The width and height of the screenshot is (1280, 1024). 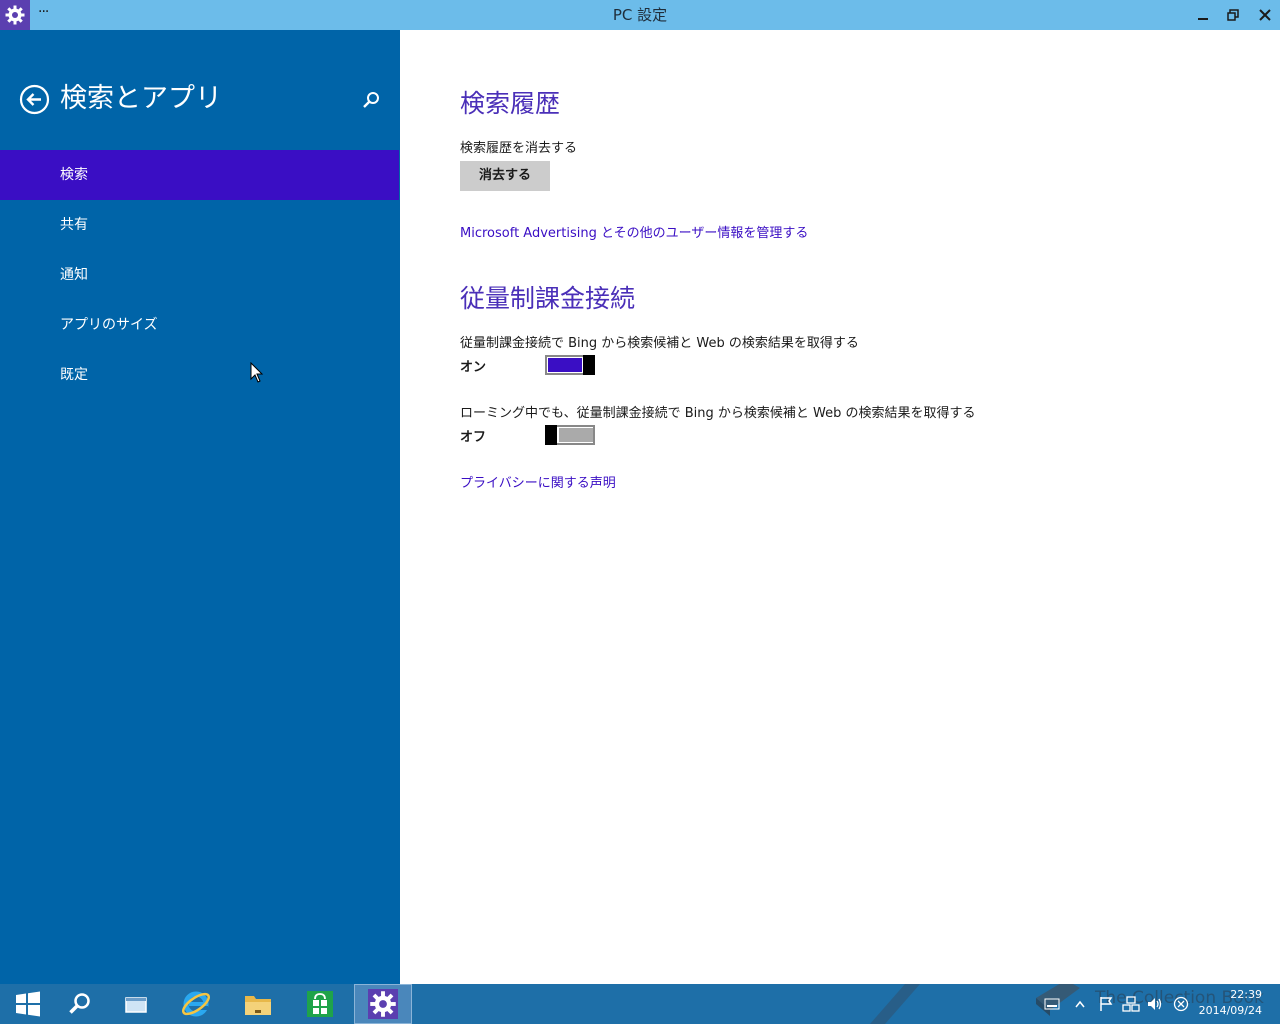 I want to click on internet-explorer-icon, so click(x=196, y=1004).